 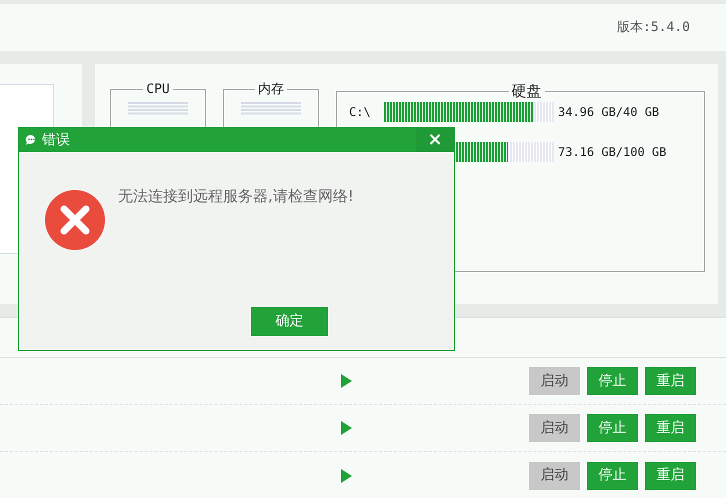 What do you see at coordinates (56, 140) in the screenshot?
I see `dialog-title: 错误` at bounding box center [56, 140].